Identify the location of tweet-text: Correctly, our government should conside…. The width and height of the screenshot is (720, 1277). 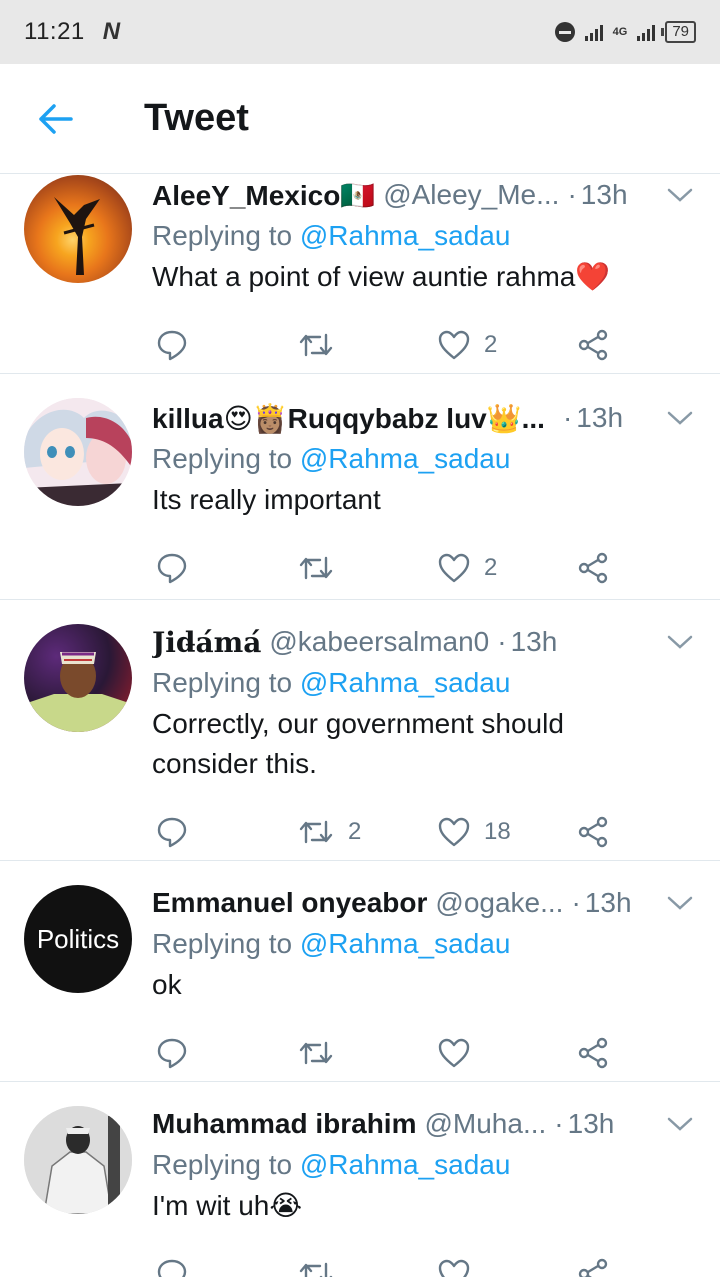
(358, 743).